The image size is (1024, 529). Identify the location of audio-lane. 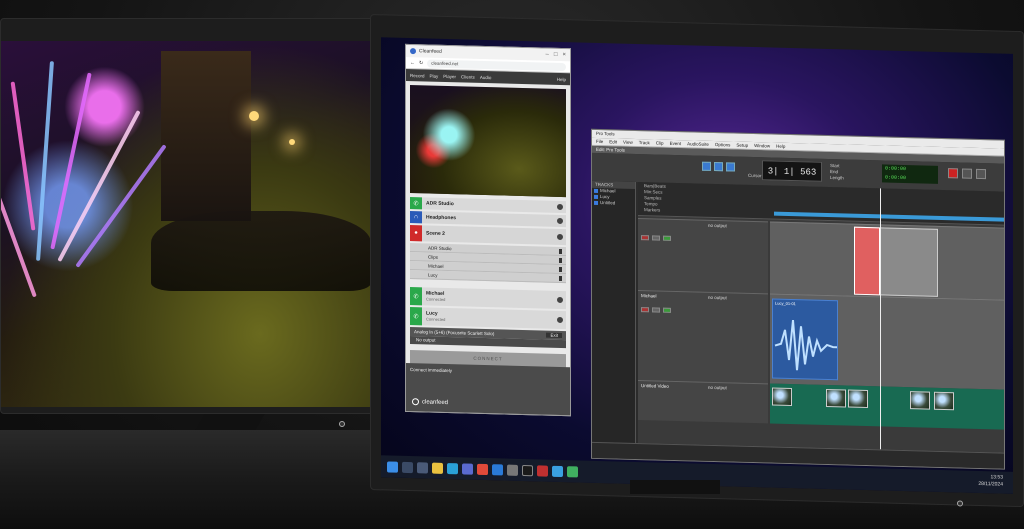
(887, 260).